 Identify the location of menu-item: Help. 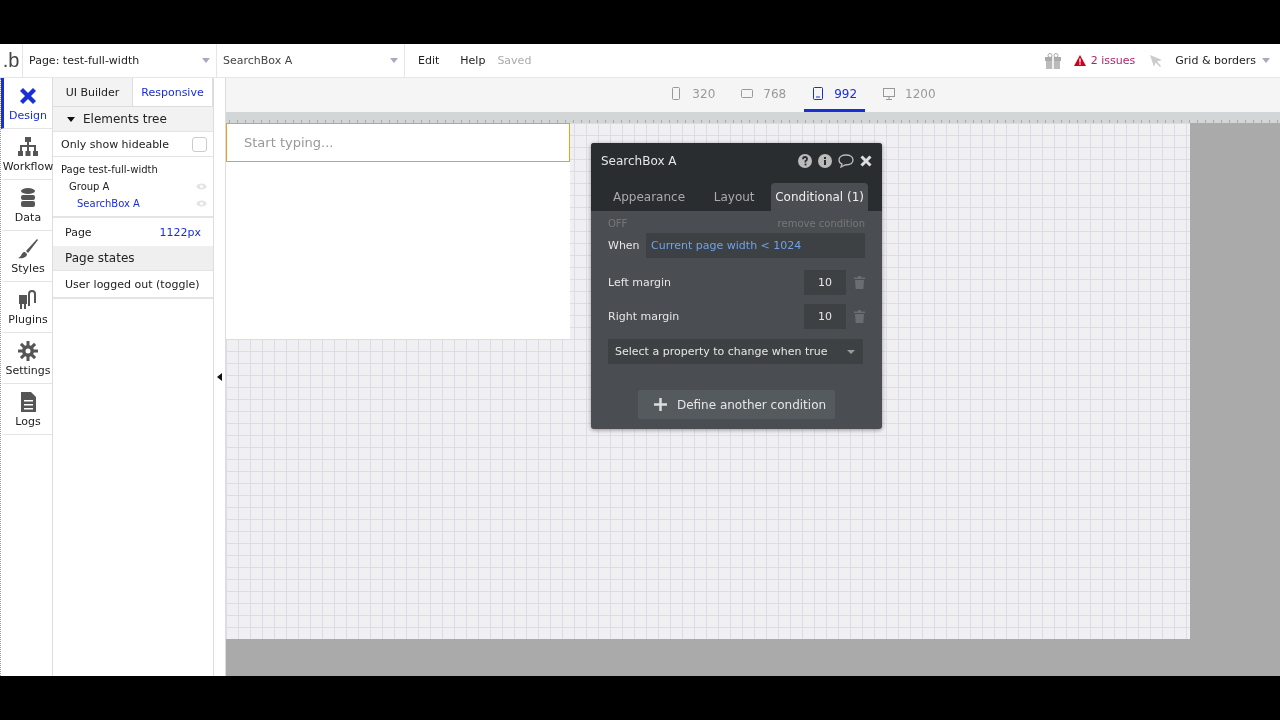
(473, 60).